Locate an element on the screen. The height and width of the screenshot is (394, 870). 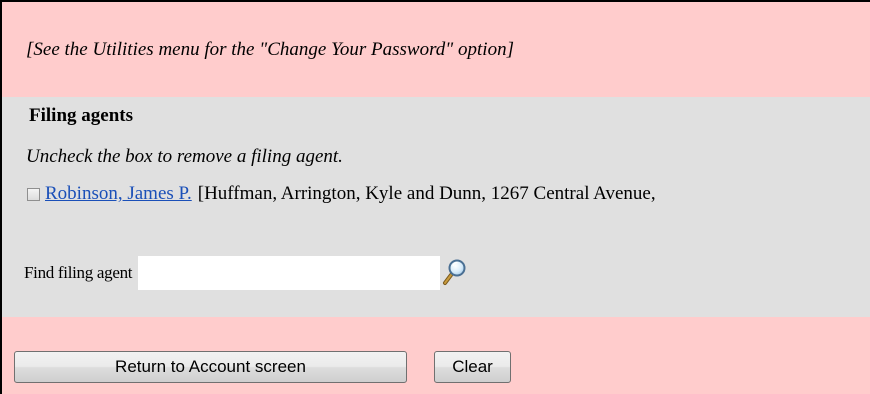
find-filing-agent-input is located at coordinates (289, 273).